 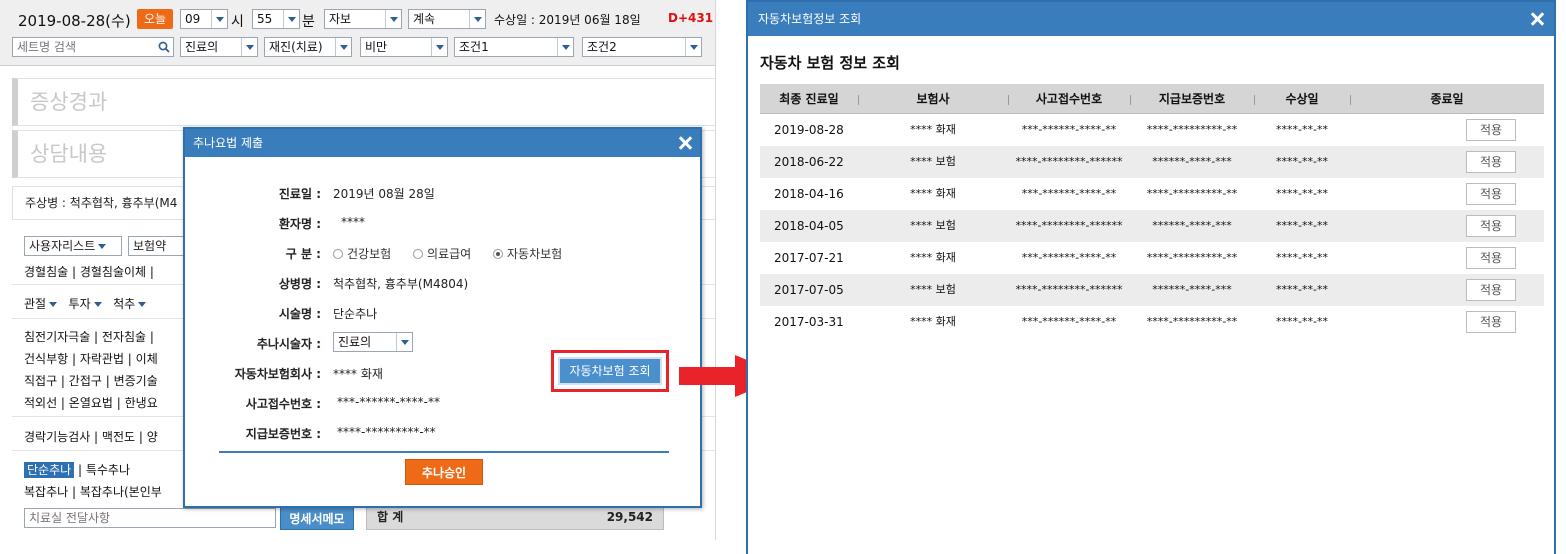 What do you see at coordinates (276, 19) in the screenshot?
I see `minute-select: 55` at bounding box center [276, 19].